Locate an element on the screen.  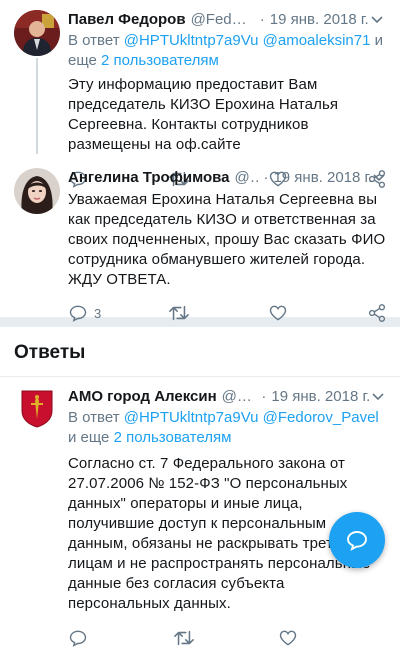
reply-and: и еще is located at coordinates (89, 437).